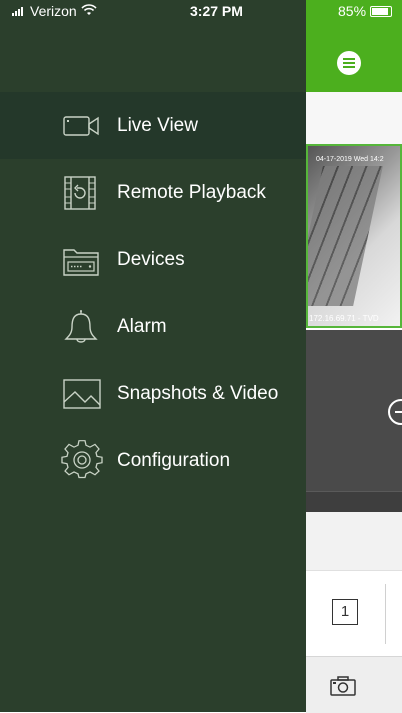  What do you see at coordinates (344, 318) in the screenshot?
I see `camera-label: 172.16.69.71 - TVD` at bounding box center [344, 318].